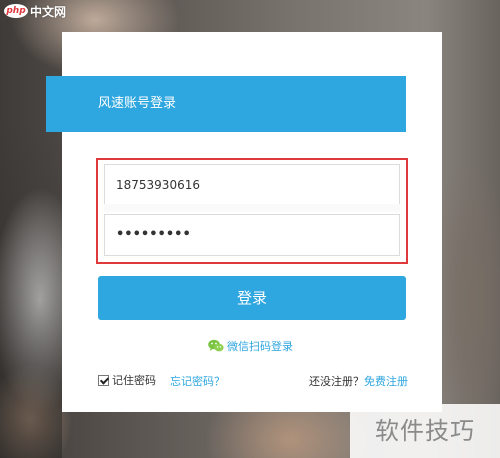 The image size is (500, 458). I want to click on site-logo-text: 中文网, so click(48, 11).